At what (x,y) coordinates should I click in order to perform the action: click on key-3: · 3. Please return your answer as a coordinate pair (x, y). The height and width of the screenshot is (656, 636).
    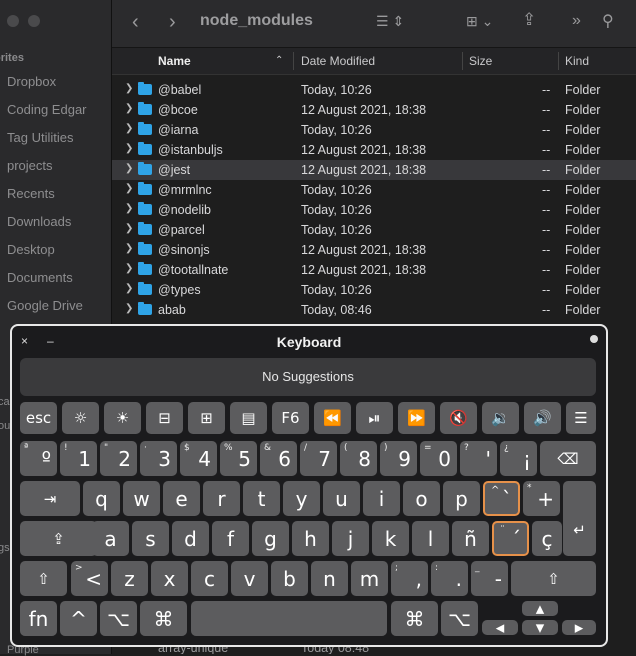
    Looking at the image, I should click on (158, 458).